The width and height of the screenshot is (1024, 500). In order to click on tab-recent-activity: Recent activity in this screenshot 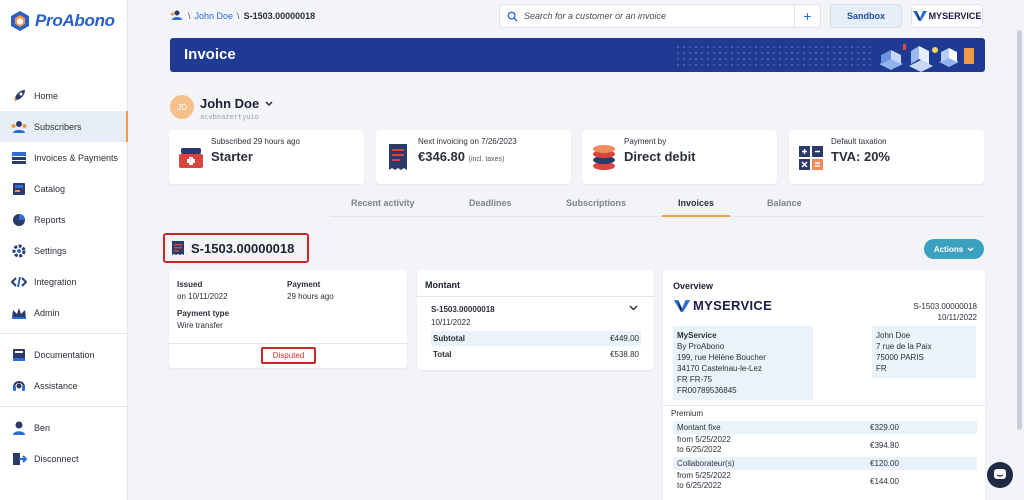, I will do `click(383, 203)`.